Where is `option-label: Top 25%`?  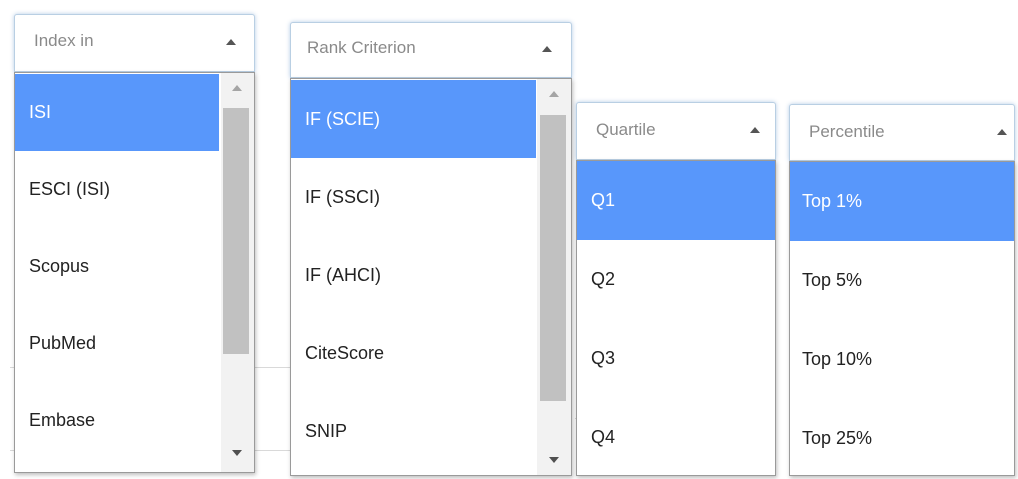 option-label: Top 25% is located at coordinates (837, 437).